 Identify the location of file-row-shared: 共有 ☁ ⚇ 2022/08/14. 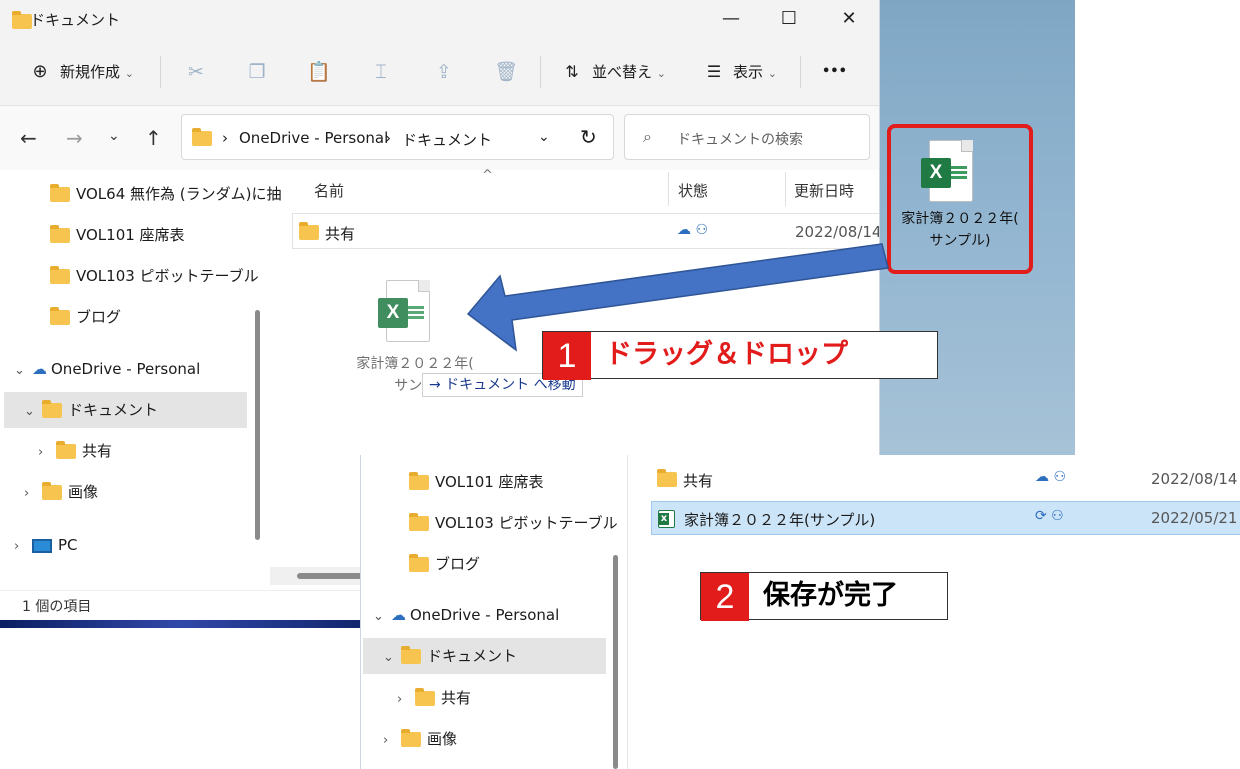
(945, 479).